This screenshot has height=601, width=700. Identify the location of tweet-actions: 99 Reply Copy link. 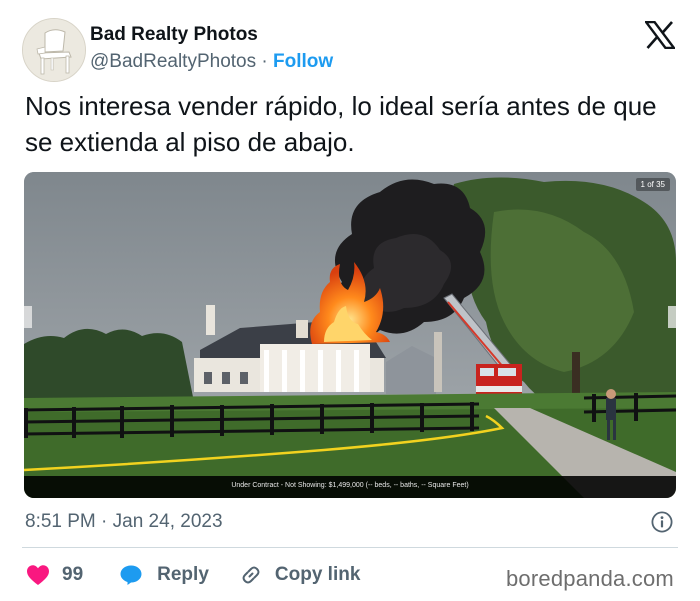
(193, 575).